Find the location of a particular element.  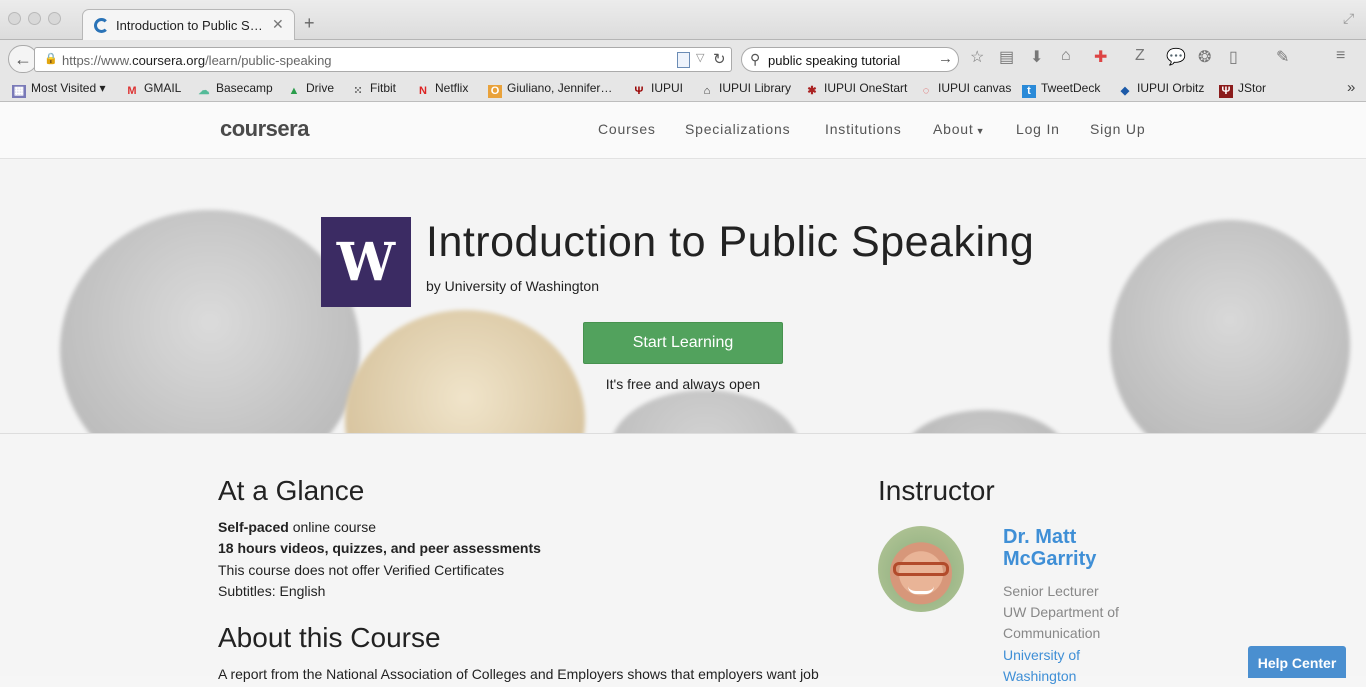

browser-tab: Introduction to Public Spe… ✕ is located at coordinates (188, 25).